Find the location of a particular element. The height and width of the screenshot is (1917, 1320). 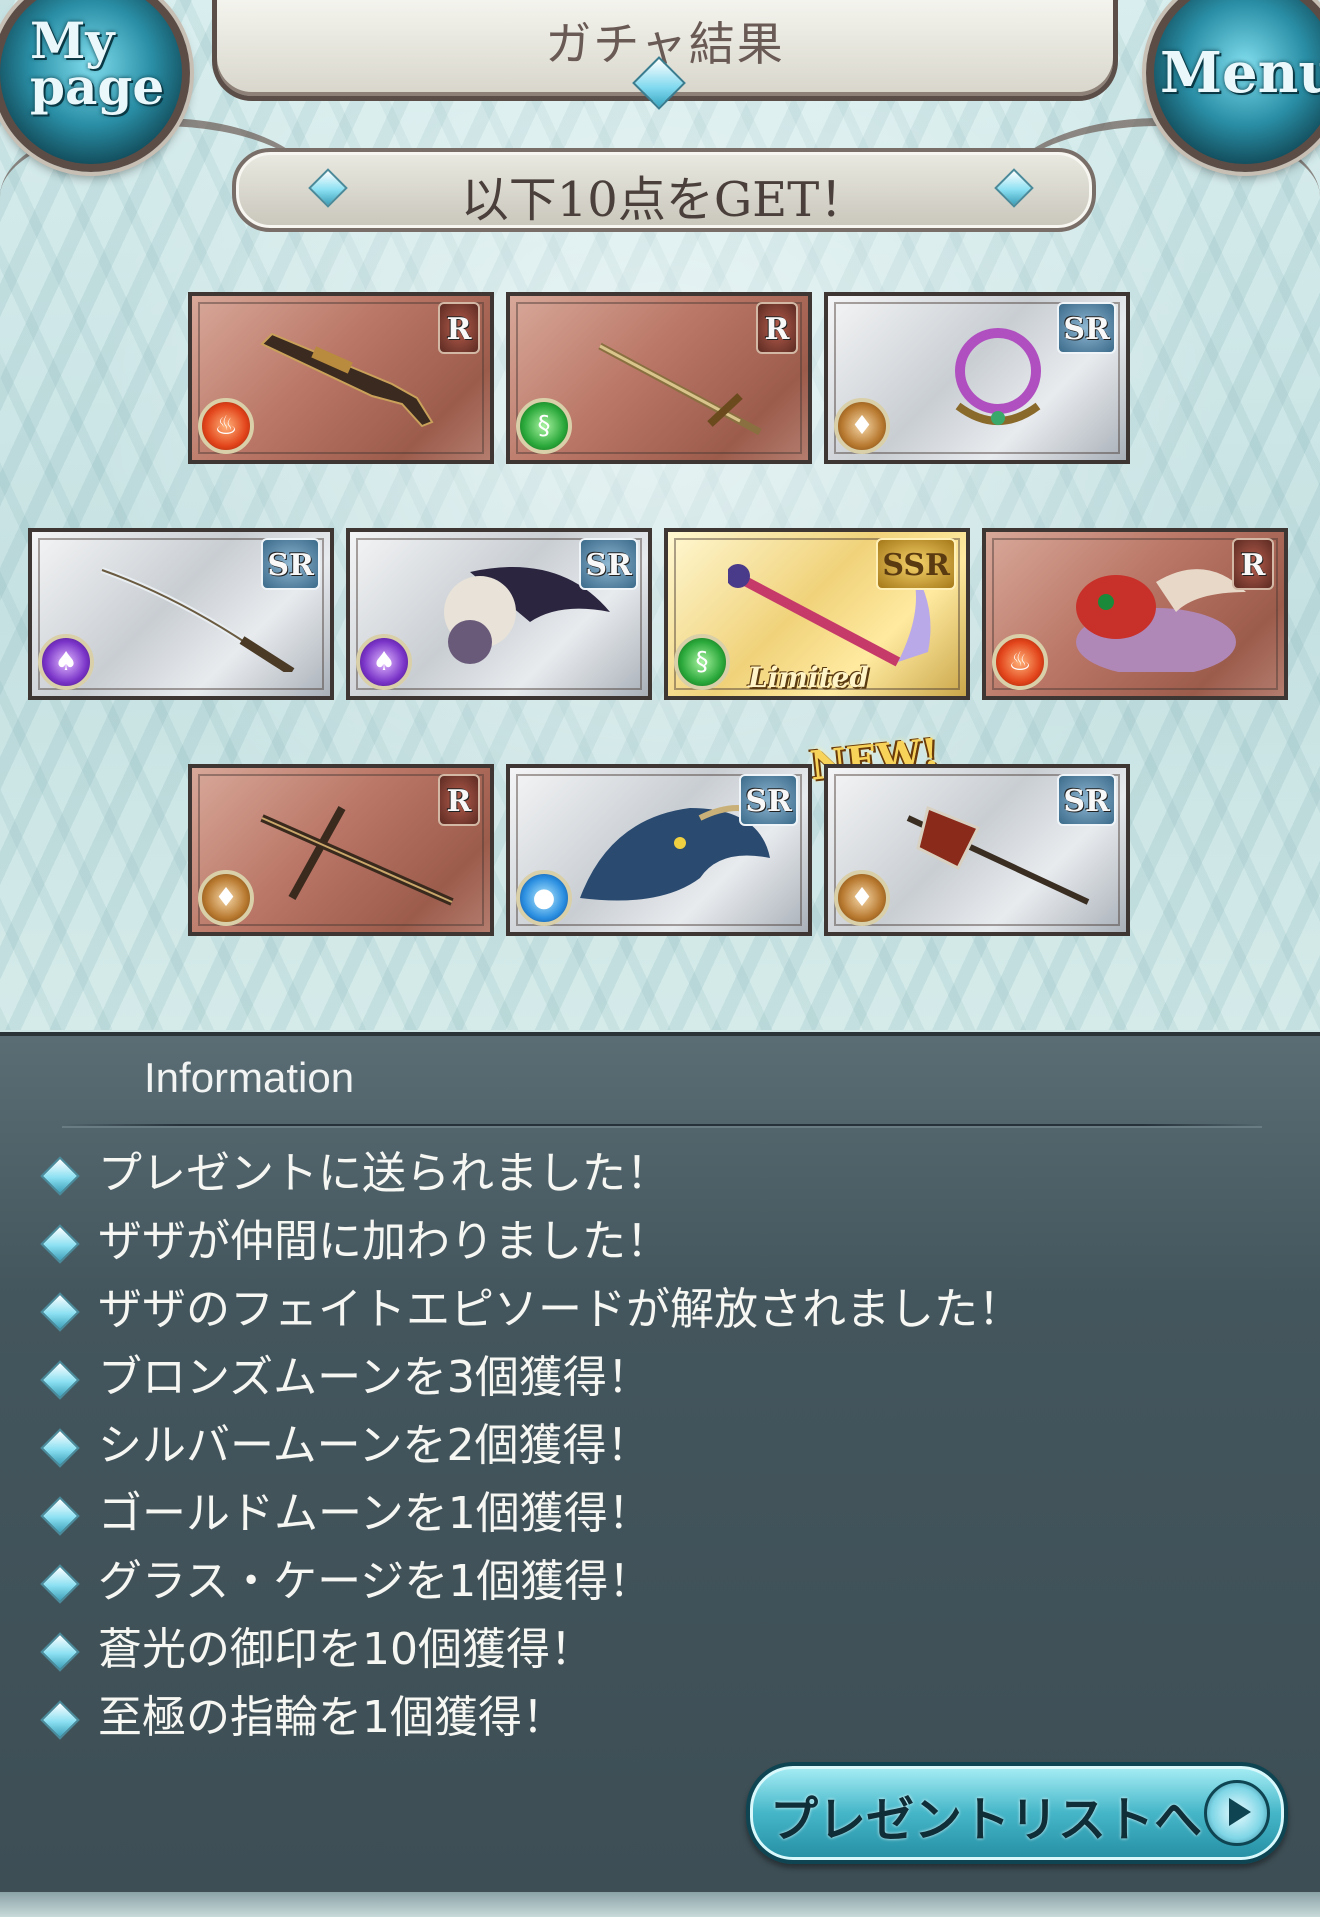

menu-label: Menu is located at coordinates (1240, 73).